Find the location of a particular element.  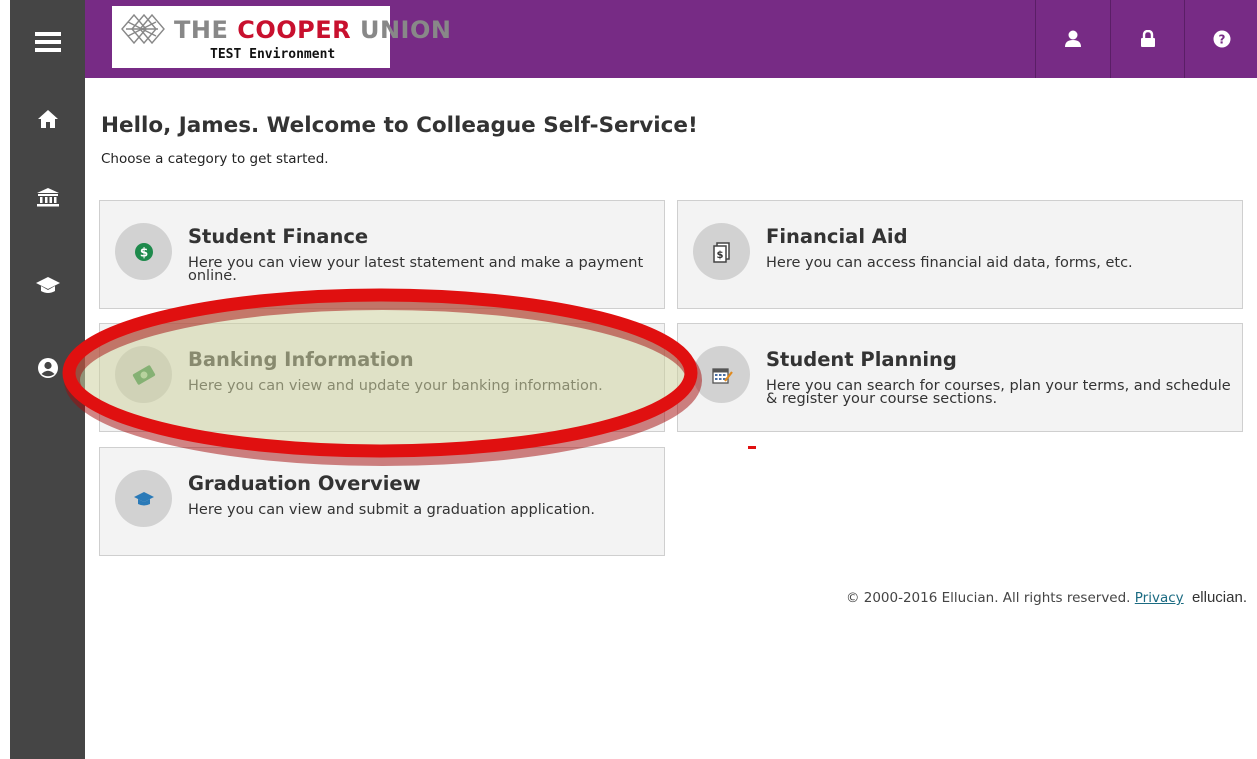

sidebar is located at coordinates (47, 379).